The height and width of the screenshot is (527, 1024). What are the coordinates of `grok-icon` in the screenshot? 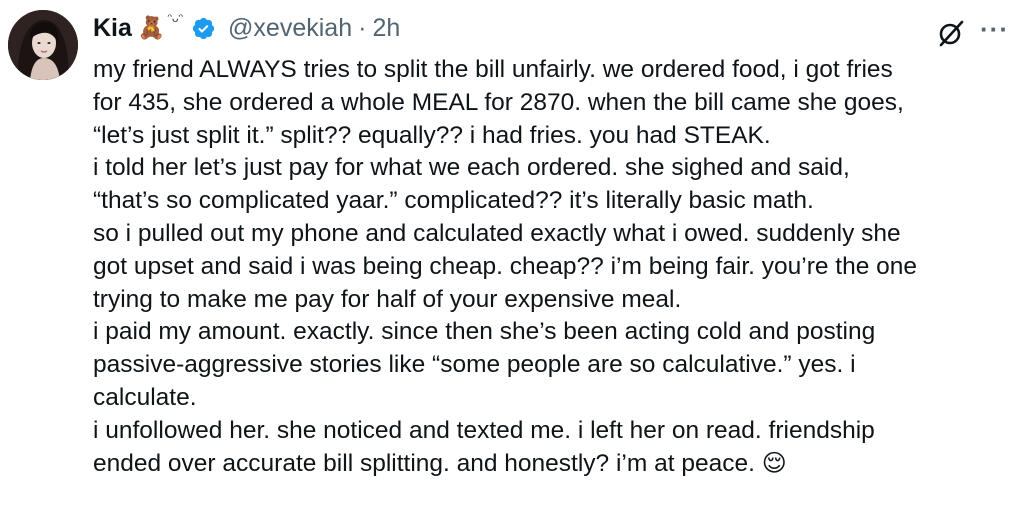 It's located at (951, 33).